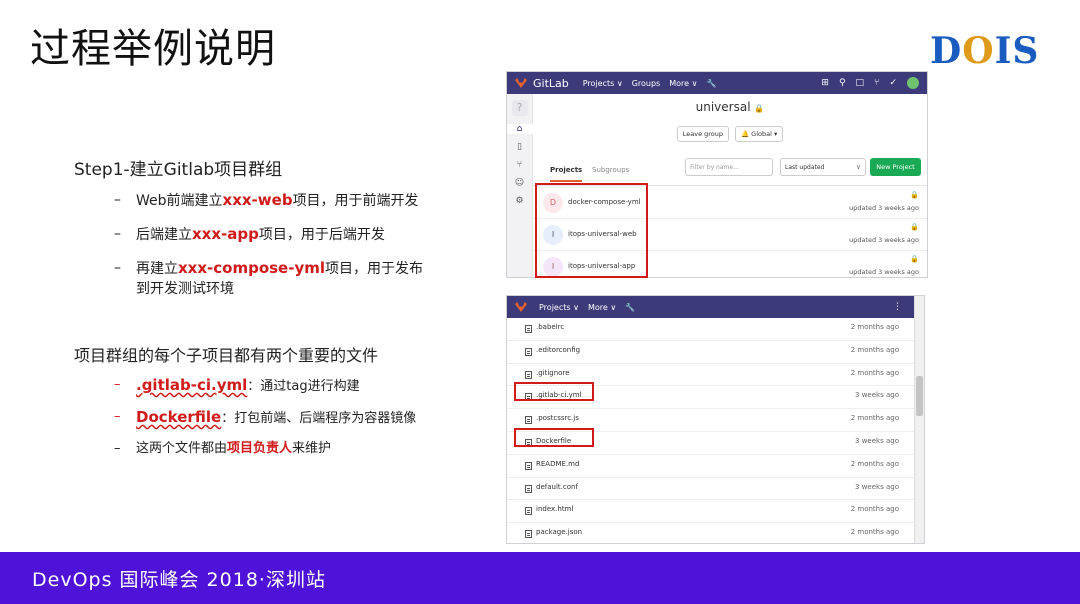  Describe the element at coordinates (711, 329) in the screenshot. I see `file-row: .babelrc 2 months ago` at that location.